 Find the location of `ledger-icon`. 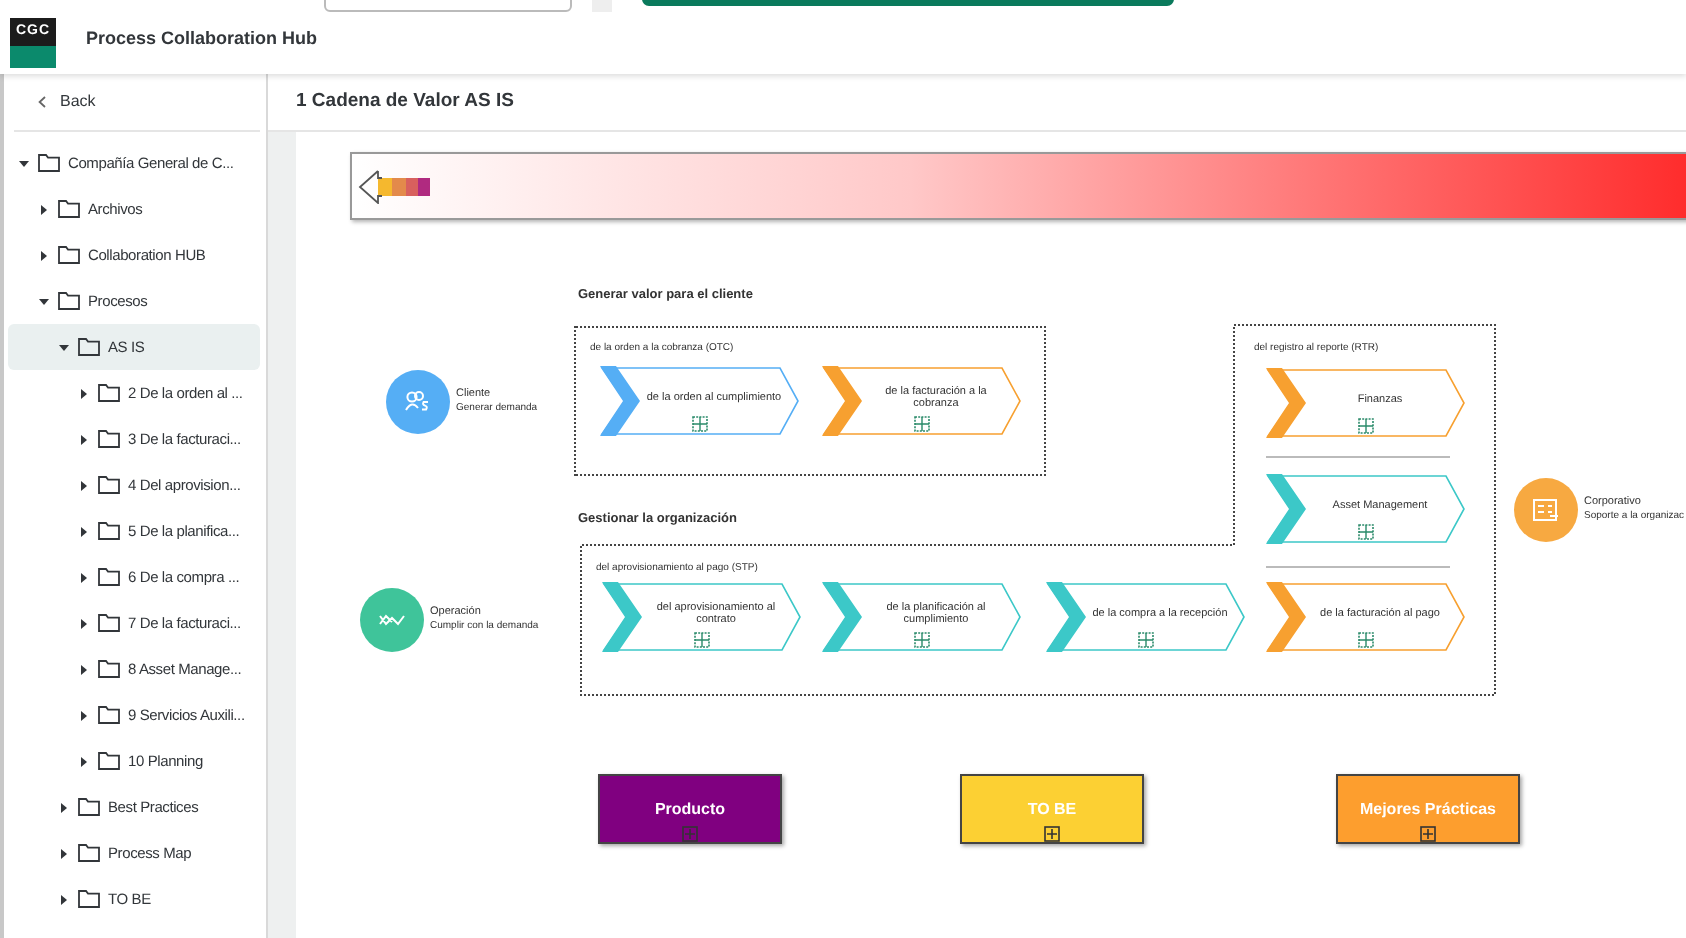

ledger-icon is located at coordinates (1546, 510).